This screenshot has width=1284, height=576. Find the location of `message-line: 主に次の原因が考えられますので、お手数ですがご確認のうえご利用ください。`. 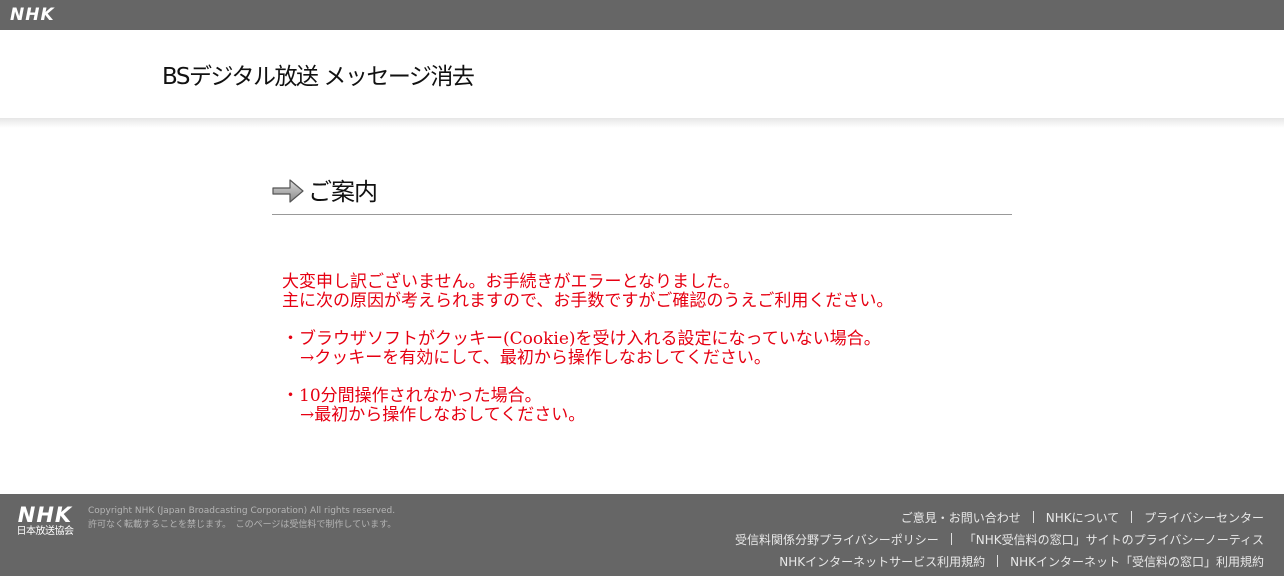

message-line: 主に次の原因が考えられますので、お手数ですがご確認のうえご利用ください。 is located at coordinates (588, 301).